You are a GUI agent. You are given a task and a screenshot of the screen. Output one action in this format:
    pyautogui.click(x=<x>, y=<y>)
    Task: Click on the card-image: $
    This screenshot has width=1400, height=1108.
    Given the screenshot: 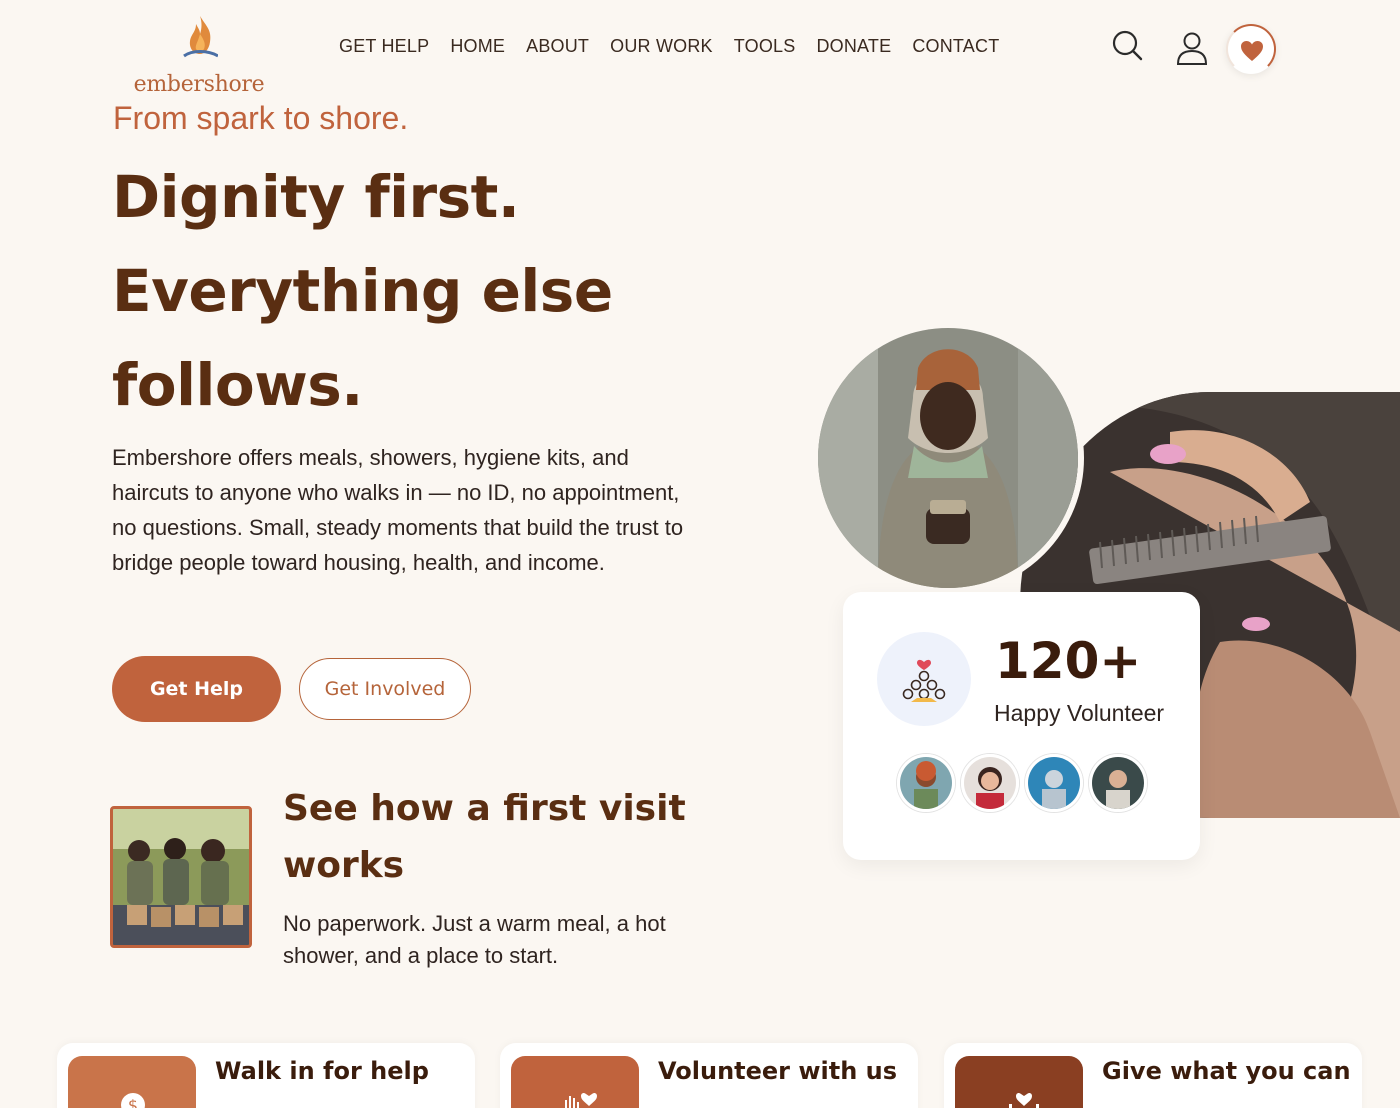 What is the action you would take?
    pyautogui.click(x=132, y=1082)
    